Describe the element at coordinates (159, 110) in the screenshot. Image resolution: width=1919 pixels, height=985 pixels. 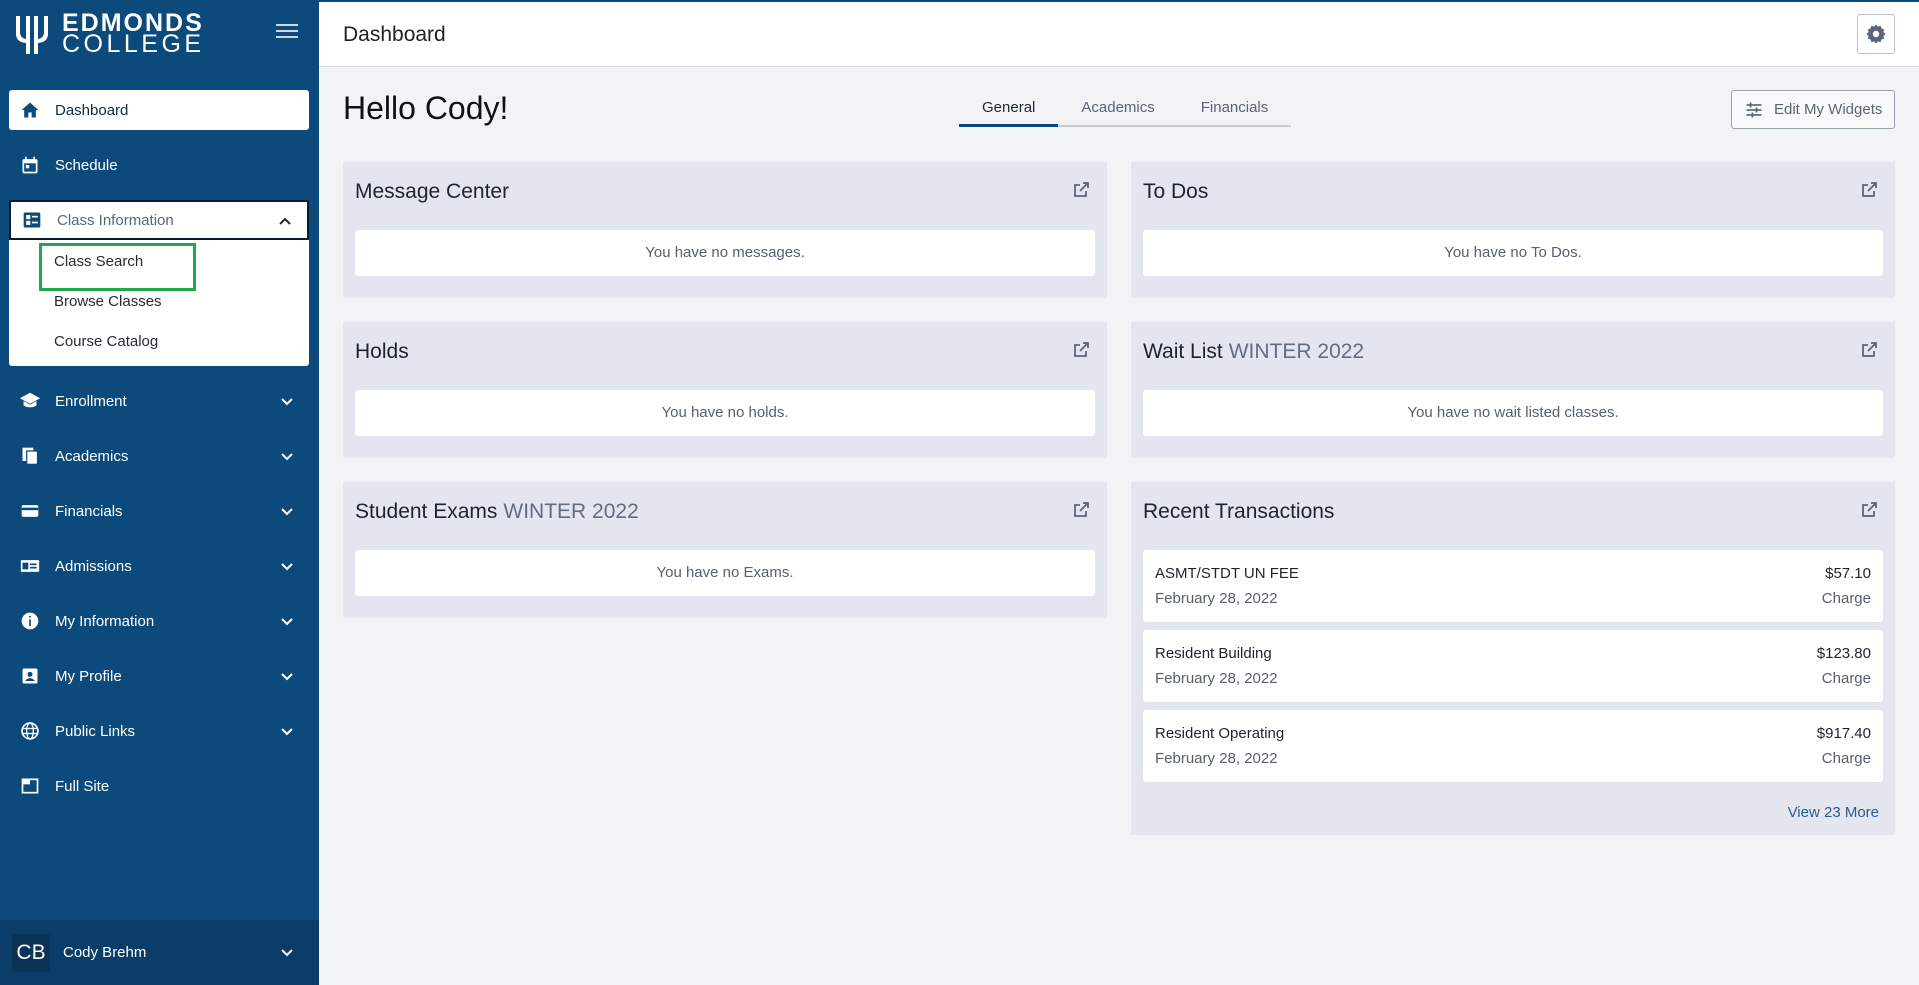
I see `sidebar-item-dashboard: Dashboard` at that location.